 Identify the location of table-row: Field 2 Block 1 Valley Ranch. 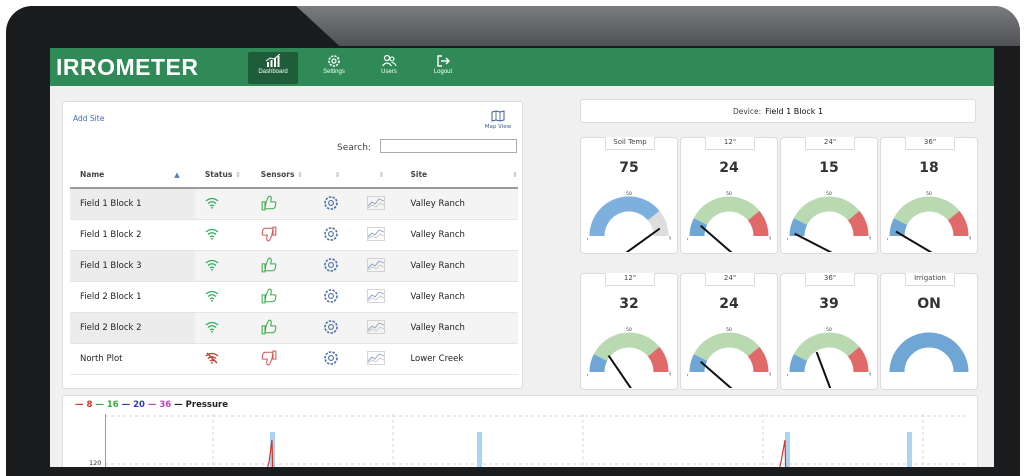
(294, 297).